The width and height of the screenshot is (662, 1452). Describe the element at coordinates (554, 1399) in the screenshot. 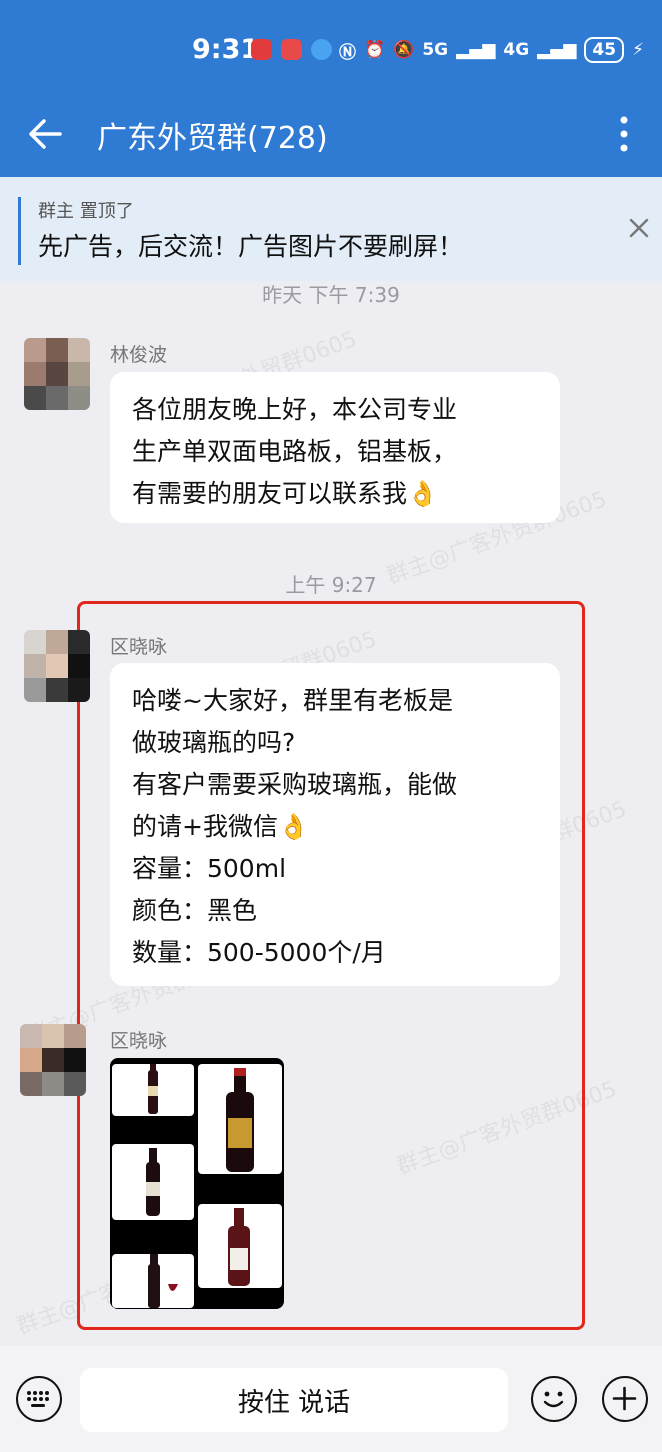

I see `emoji-icon` at that location.